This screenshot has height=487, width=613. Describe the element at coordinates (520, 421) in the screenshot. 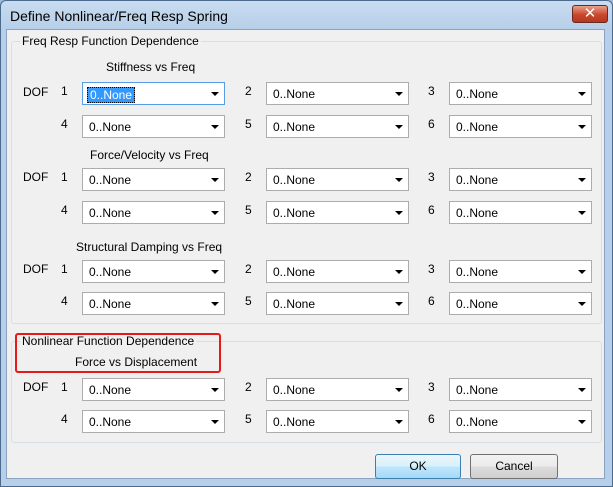

I see `force-displacement-dof6-dropdown: 0..None` at that location.